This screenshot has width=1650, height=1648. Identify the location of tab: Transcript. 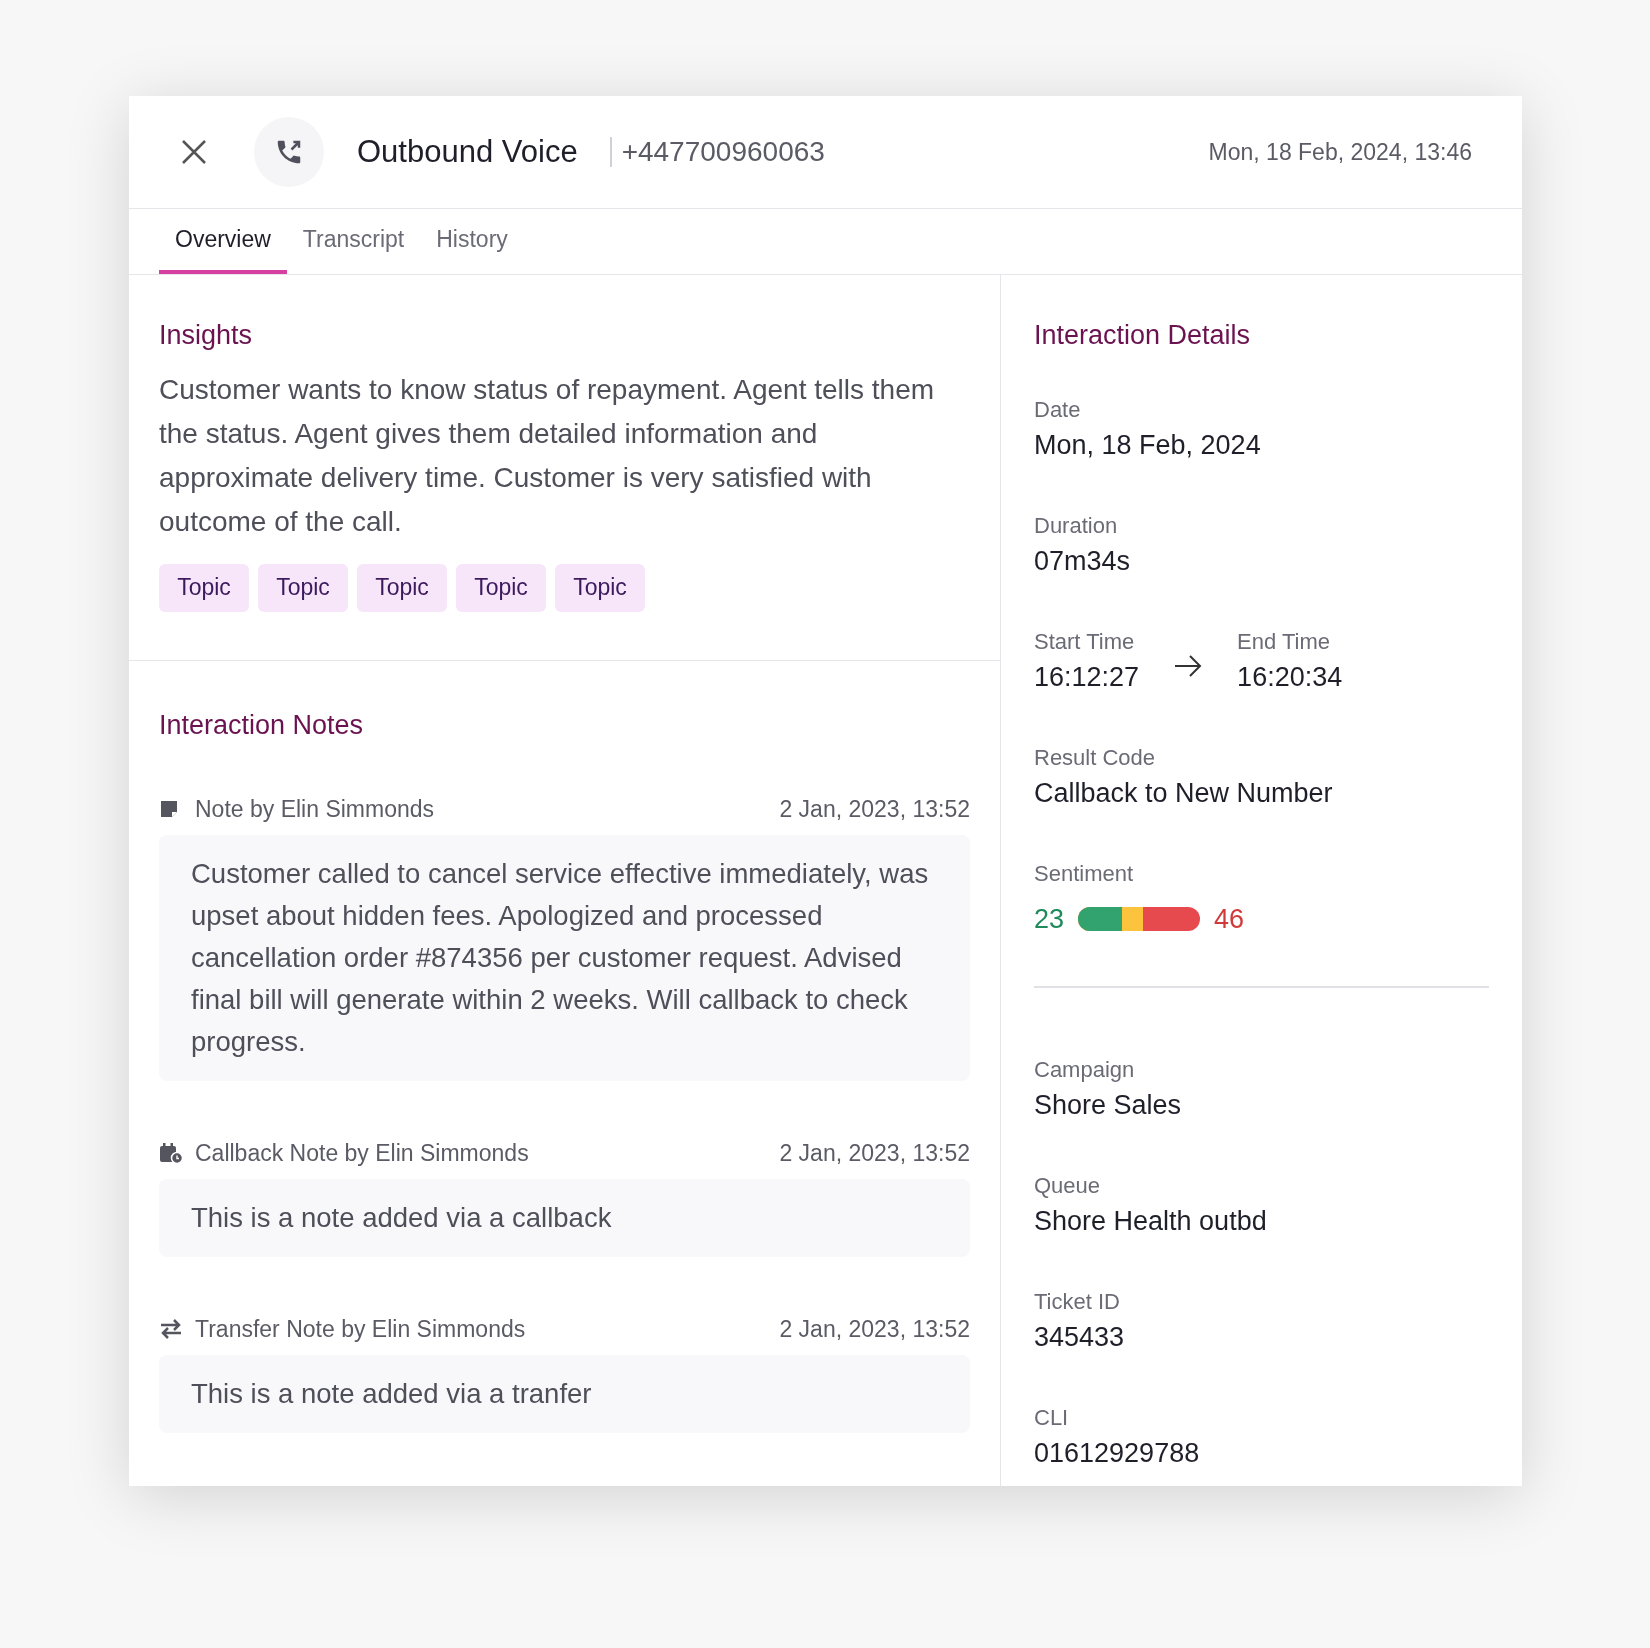
(353, 247).